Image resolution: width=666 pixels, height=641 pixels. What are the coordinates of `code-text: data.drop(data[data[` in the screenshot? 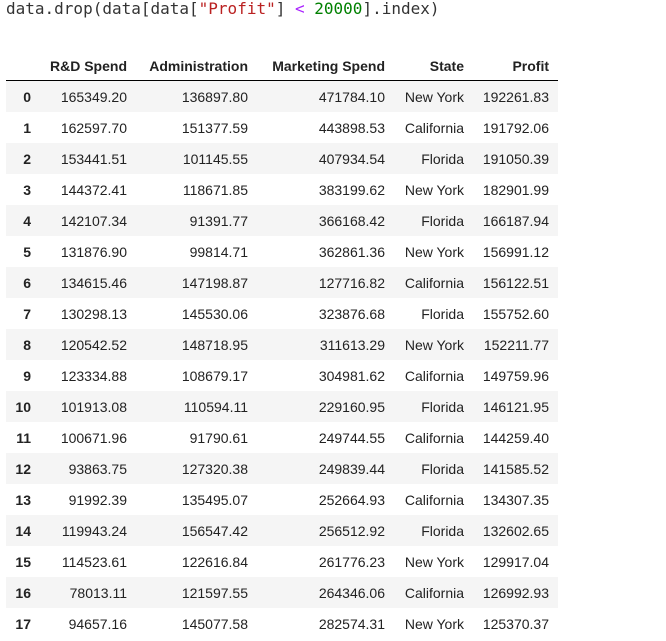 It's located at (102, 9).